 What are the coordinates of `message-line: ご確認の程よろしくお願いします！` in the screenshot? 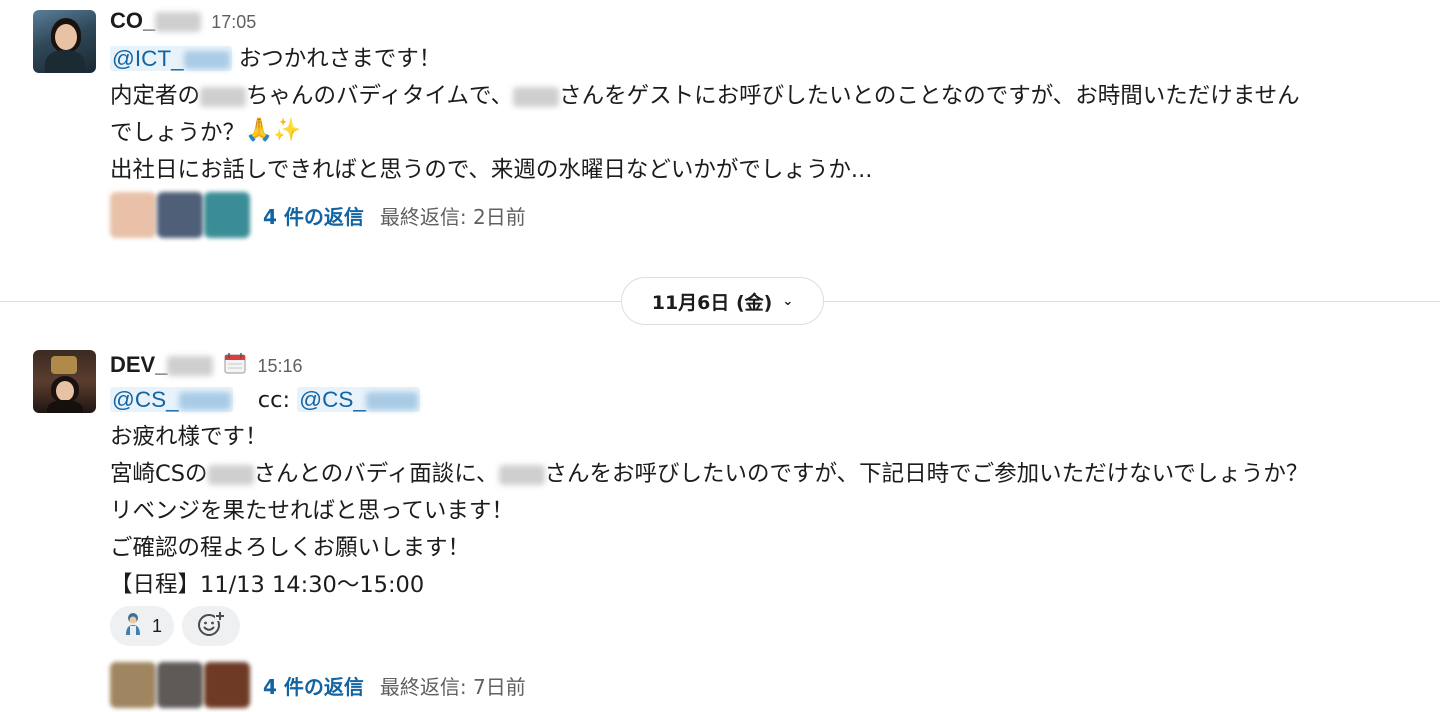 It's located at (290, 548).